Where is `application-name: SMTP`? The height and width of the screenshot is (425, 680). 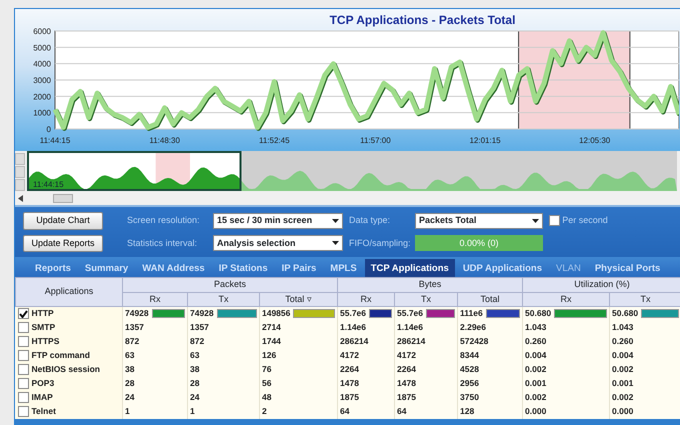 application-name: SMTP is located at coordinates (44, 327).